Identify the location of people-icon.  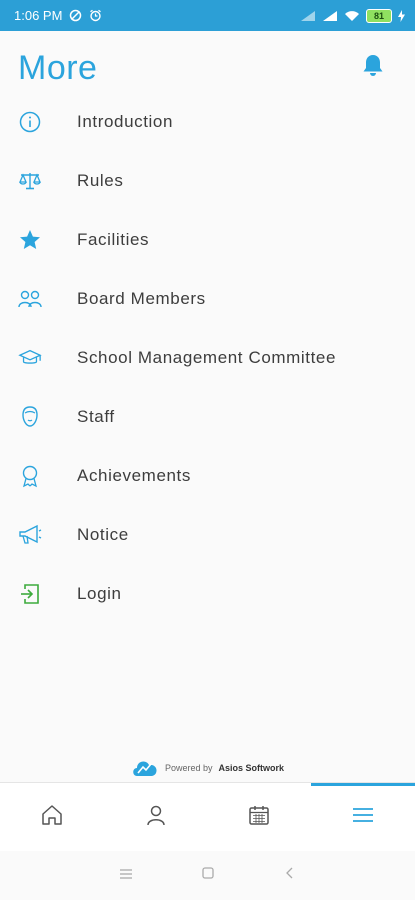
(30, 299).